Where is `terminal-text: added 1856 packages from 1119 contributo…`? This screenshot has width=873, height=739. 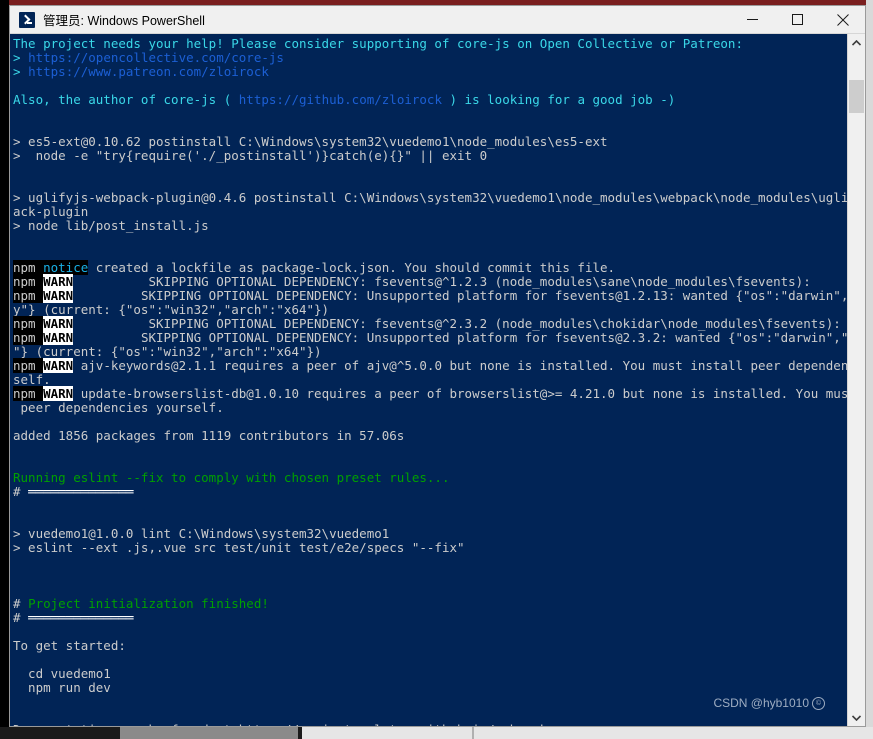 terminal-text: added 1856 packages from 1119 contributo… is located at coordinates (209, 435).